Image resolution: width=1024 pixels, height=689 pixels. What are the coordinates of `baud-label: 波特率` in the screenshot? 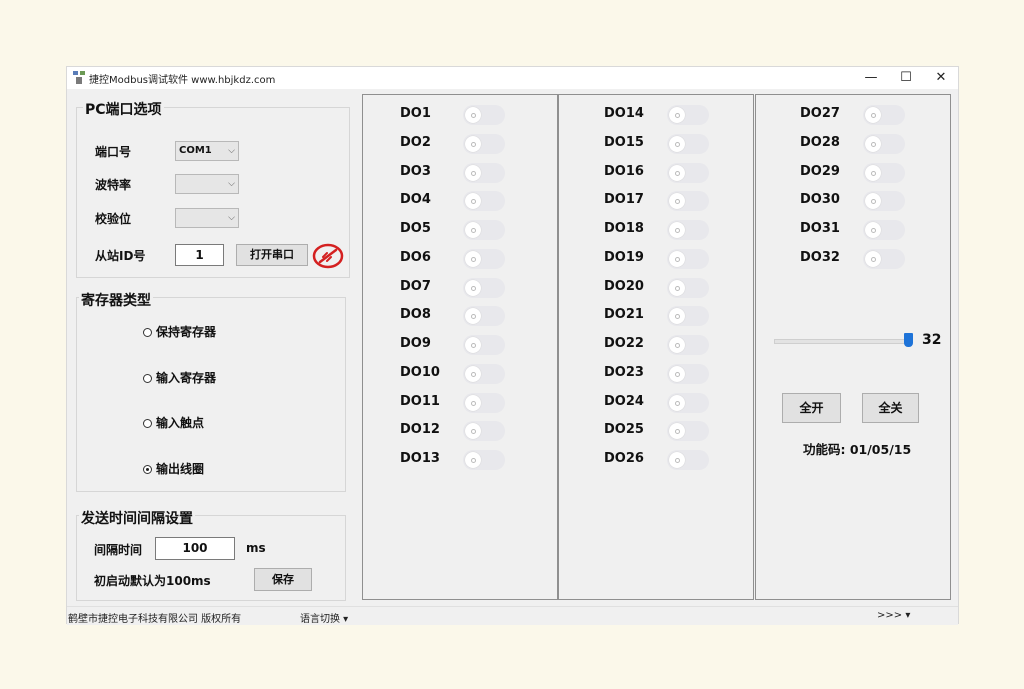 It's located at (113, 185).